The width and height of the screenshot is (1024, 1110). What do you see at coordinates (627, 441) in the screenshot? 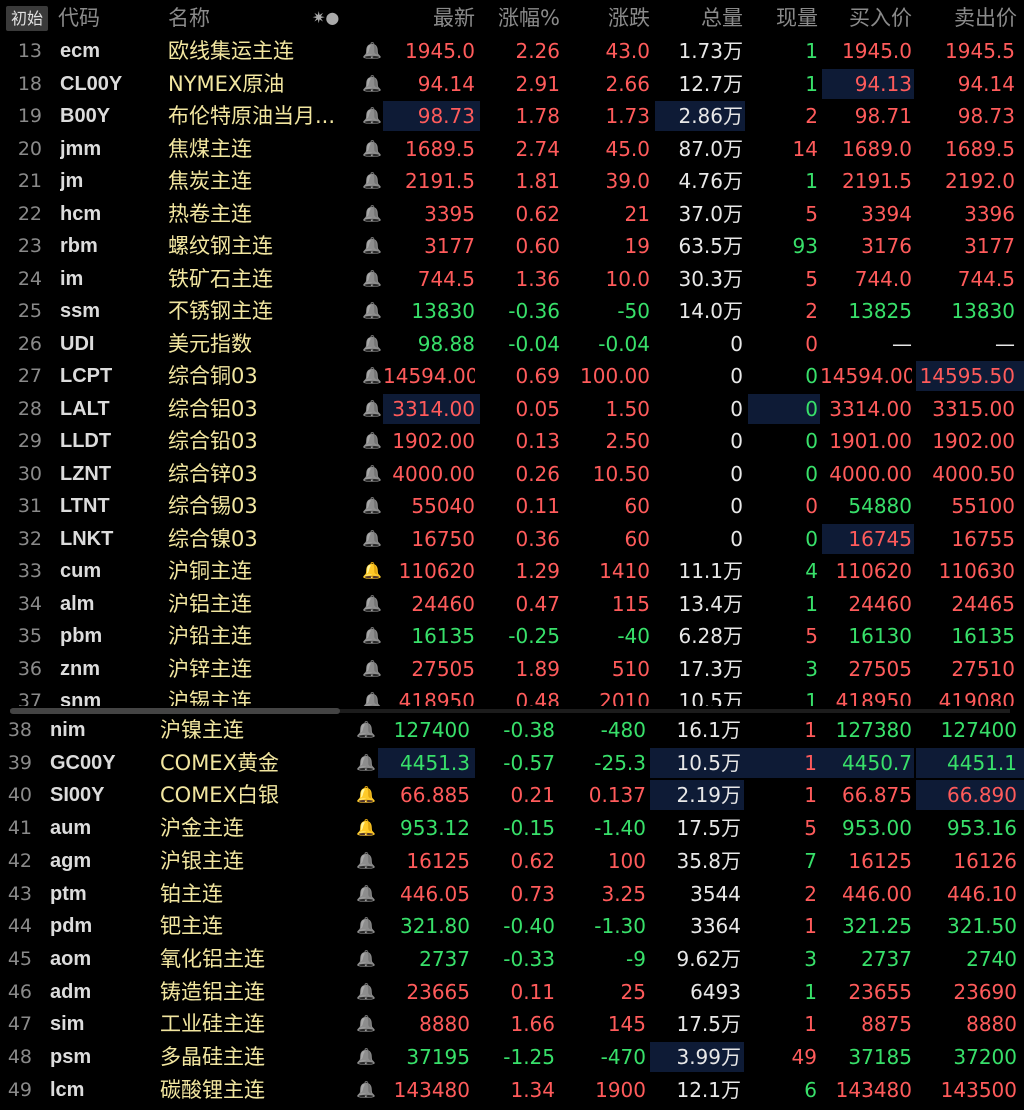
I see `row-chg: 2.50` at bounding box center [627, 441].